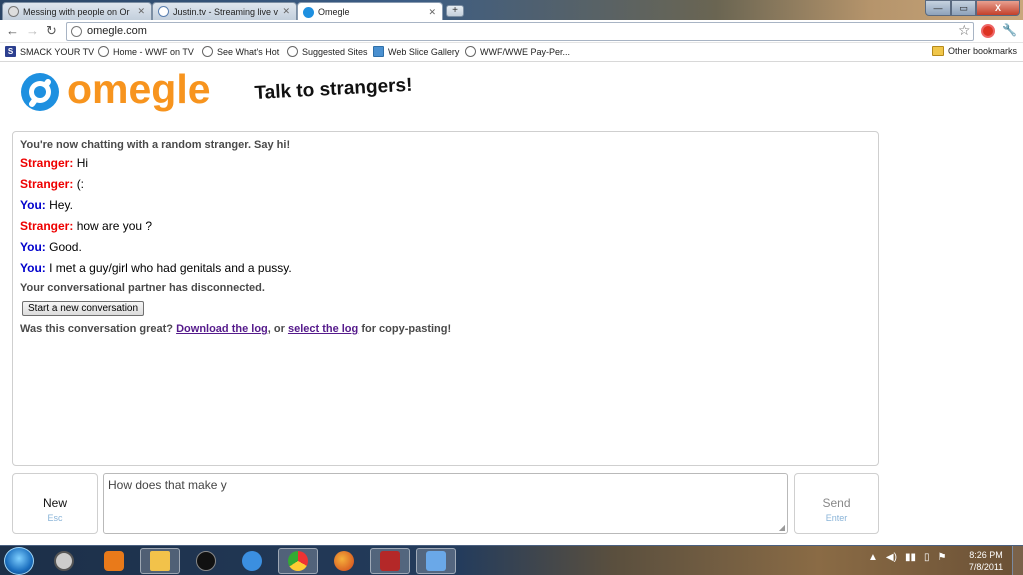 The height and width of the screenshot is (575, 1023). Describe the element at coordinates (19, 561) in the screenshot. I see `start-button` at that location.